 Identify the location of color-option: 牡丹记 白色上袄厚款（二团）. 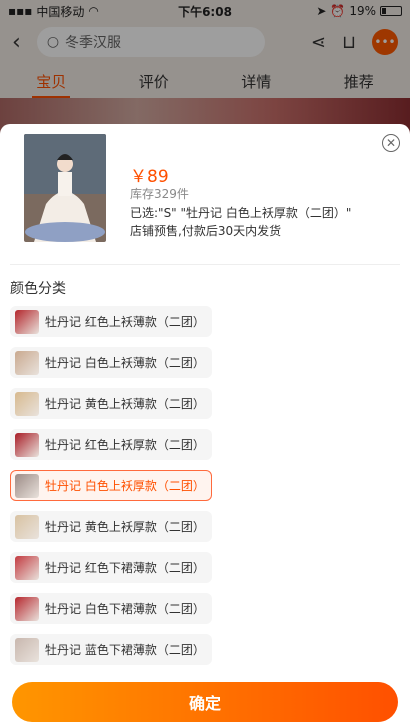
(111, 485).